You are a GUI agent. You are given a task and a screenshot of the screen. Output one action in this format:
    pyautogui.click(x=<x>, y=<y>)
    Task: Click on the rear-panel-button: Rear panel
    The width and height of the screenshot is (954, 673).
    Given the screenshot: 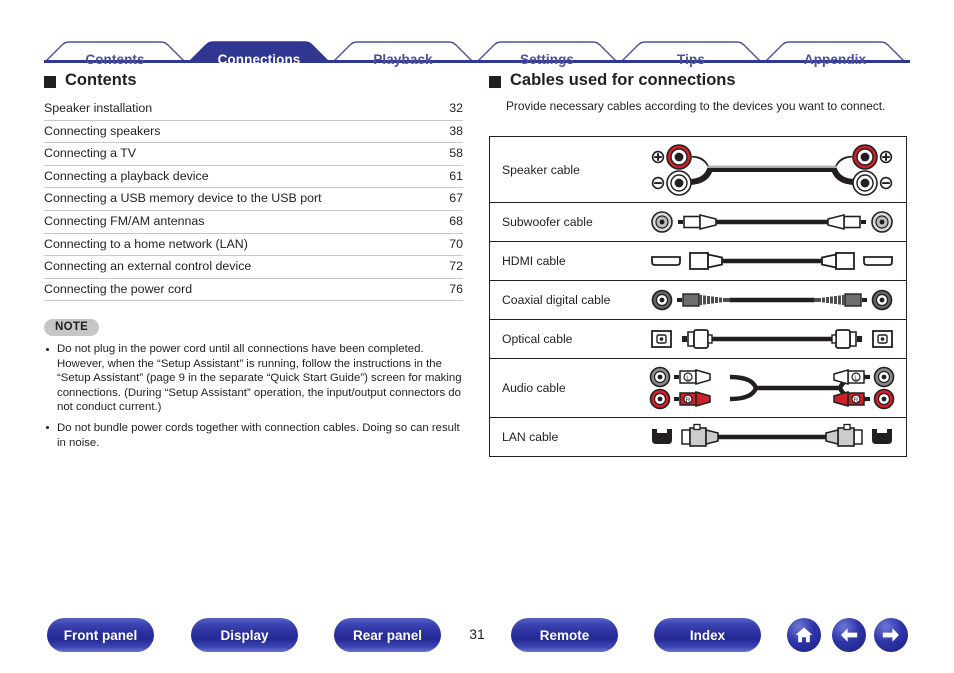 What is the action you would take?
    pyautogui.click(x=387, y=635)
    